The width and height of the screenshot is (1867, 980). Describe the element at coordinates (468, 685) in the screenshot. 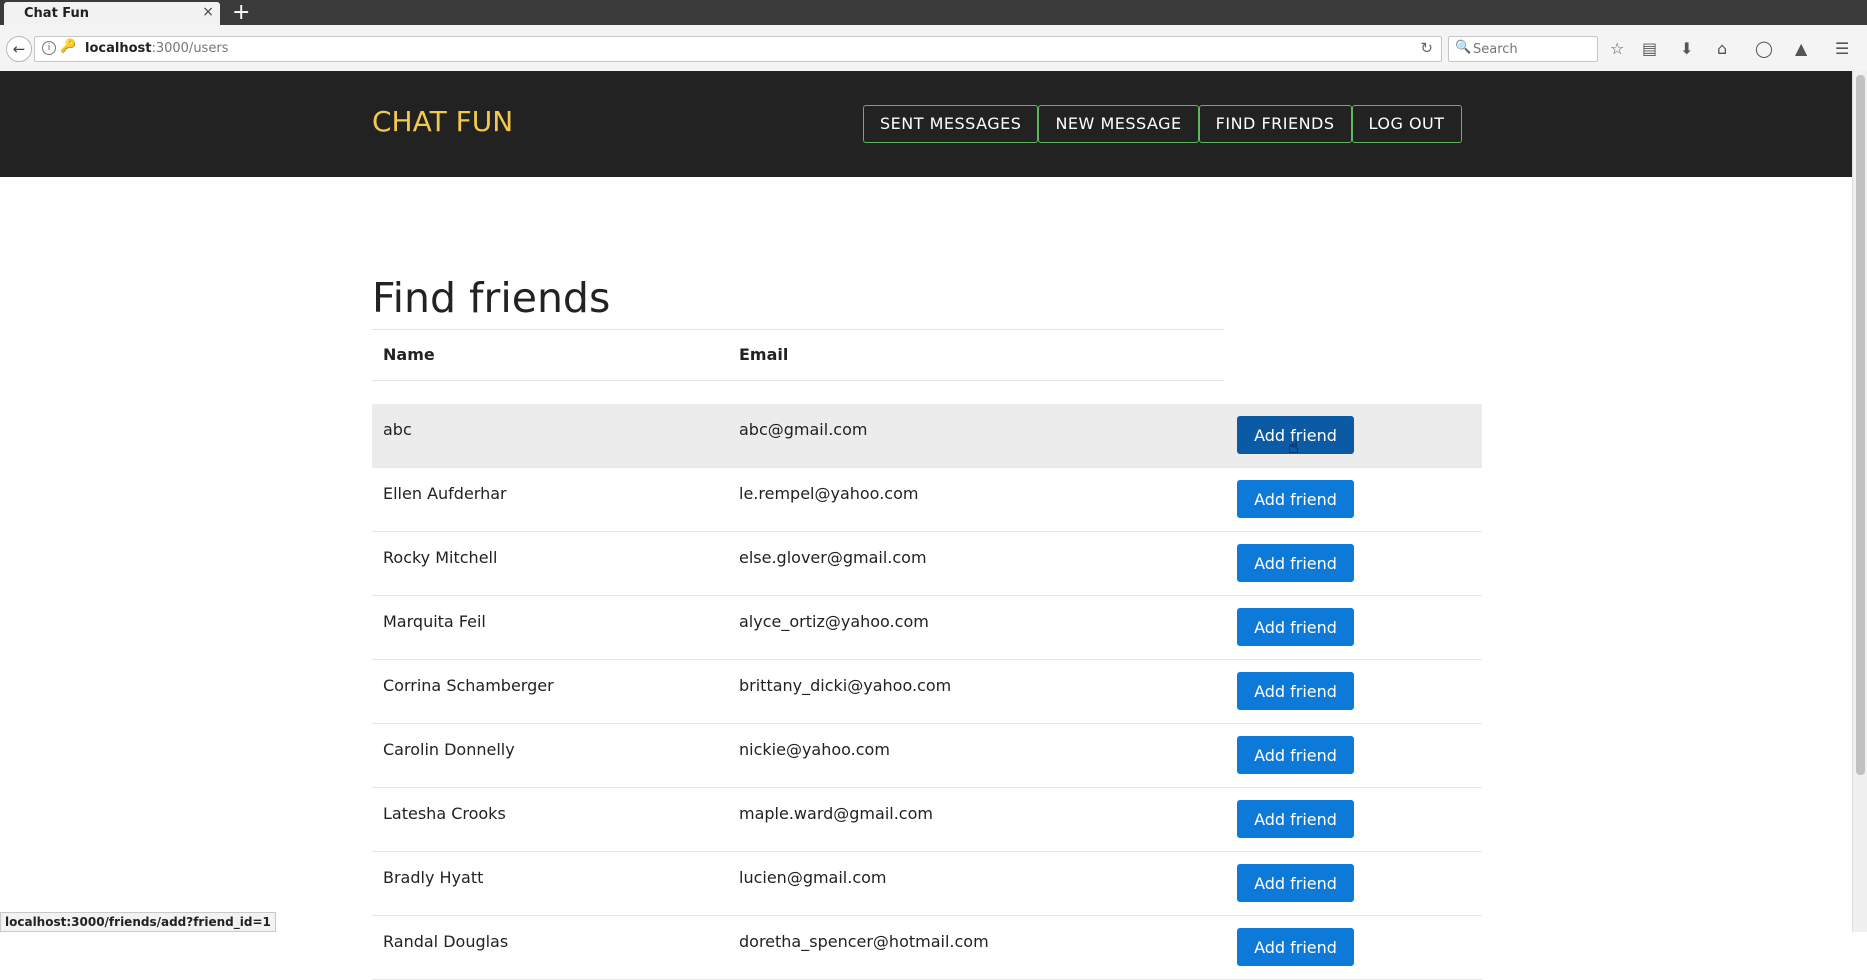

I see `user-name: Corrina Schamberger` at that location.